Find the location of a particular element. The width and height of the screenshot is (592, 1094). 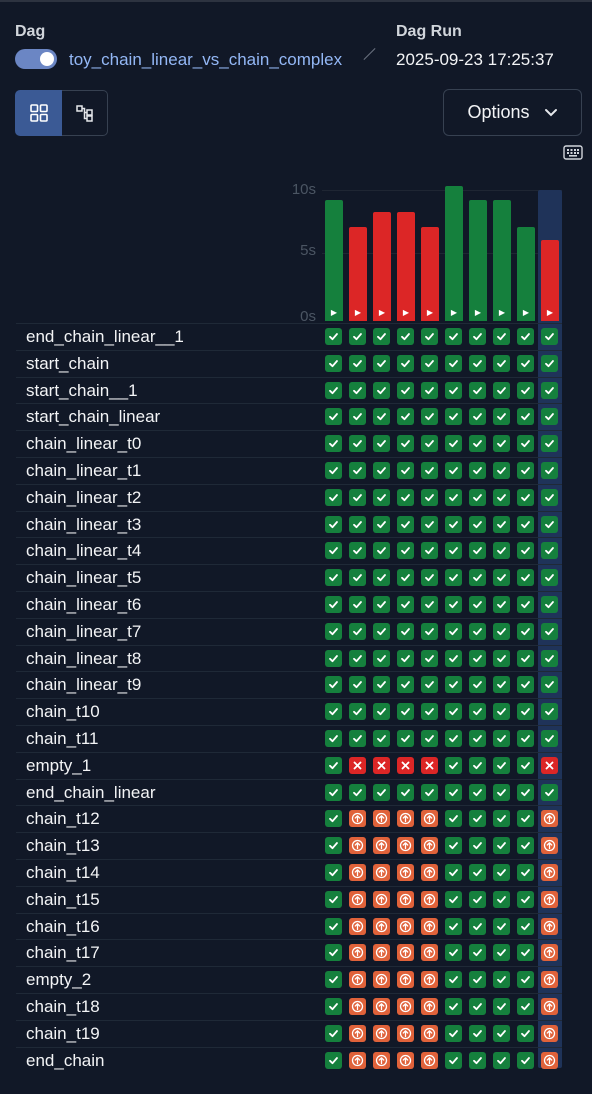

task-name: chain_linear_t7 is located at coordinates (83, 632).